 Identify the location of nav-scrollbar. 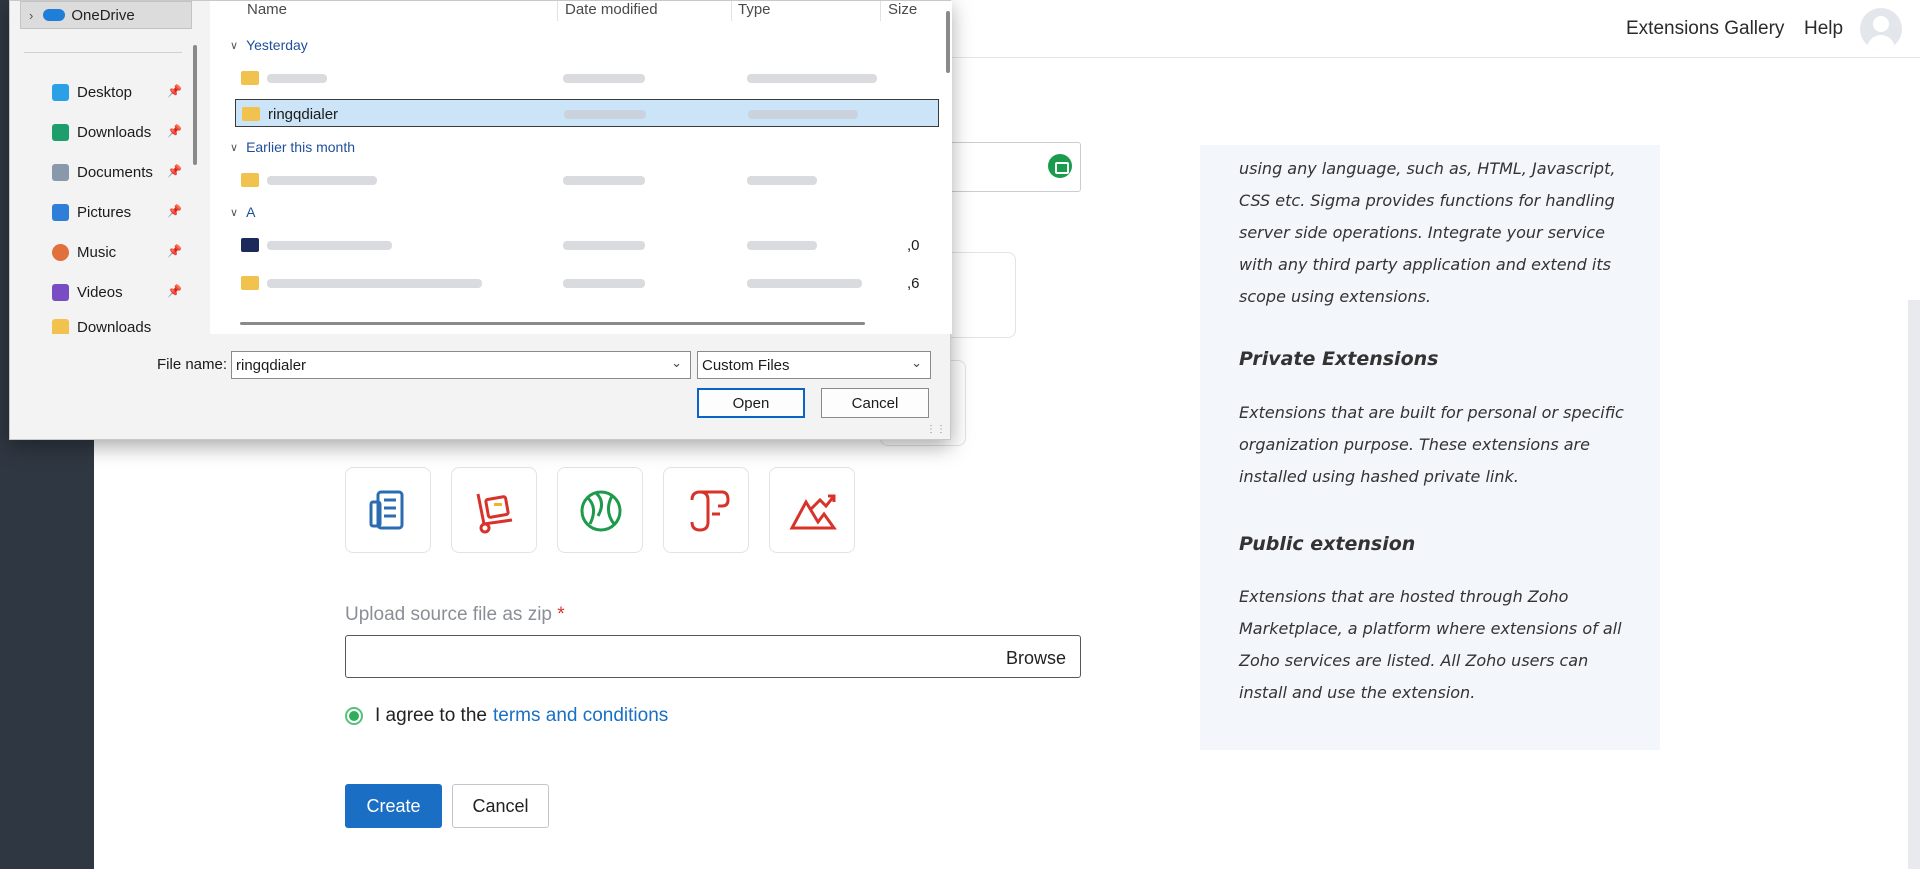
(195, 105).